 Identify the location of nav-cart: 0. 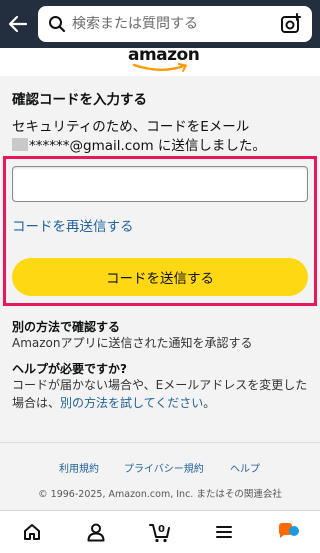
(160, 532).